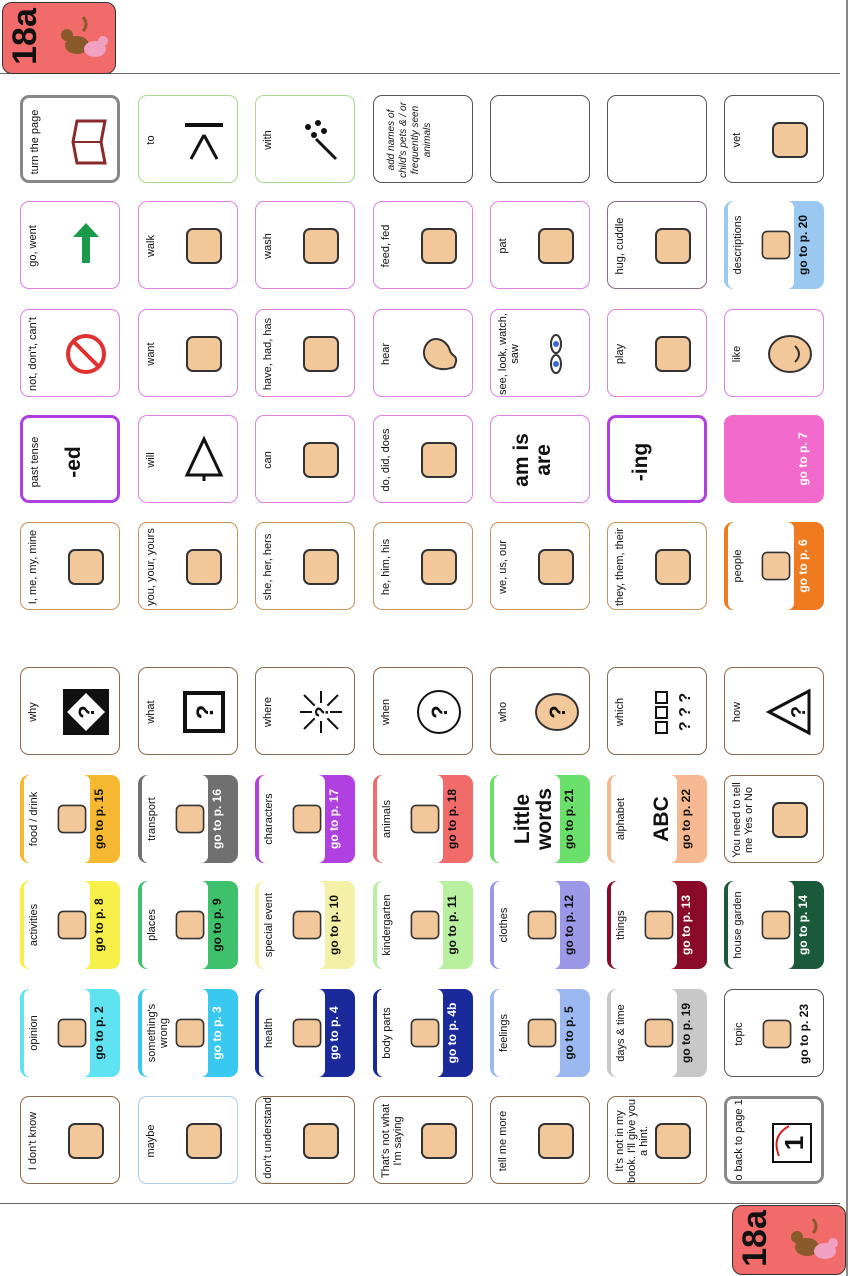 The height and width of the screenshot is (1276, 853). What do you see at coordinates (423, 459) in the screenshot?
I see `symbol-cell-do-did-does: do, did, does` at bounding box center [423, 459].